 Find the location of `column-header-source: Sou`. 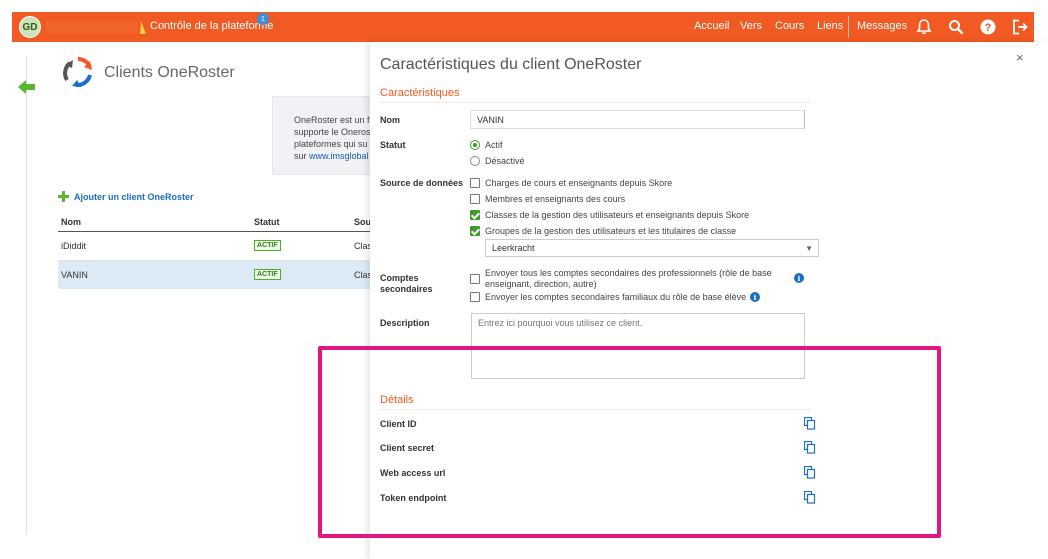

column-header-source: Sou is located at coordinates (362, 222).